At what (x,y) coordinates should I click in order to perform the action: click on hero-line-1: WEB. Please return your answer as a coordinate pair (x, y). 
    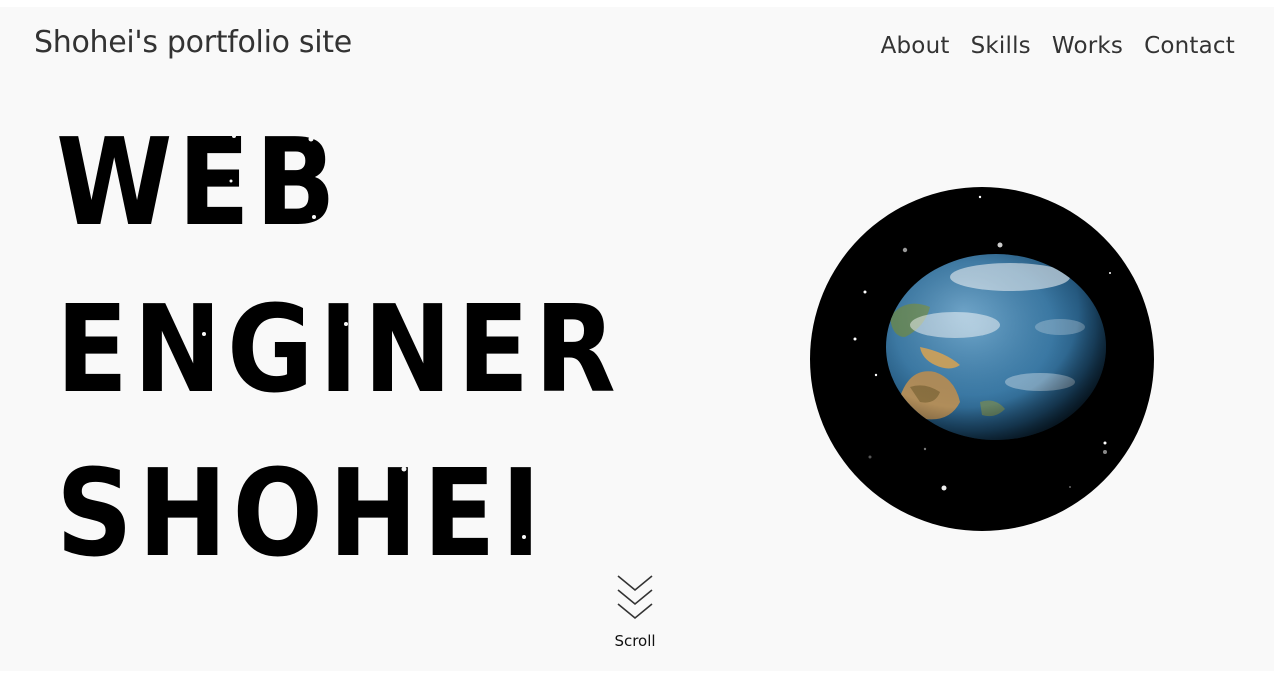
    Looking at the image, I should click on (198, 186).